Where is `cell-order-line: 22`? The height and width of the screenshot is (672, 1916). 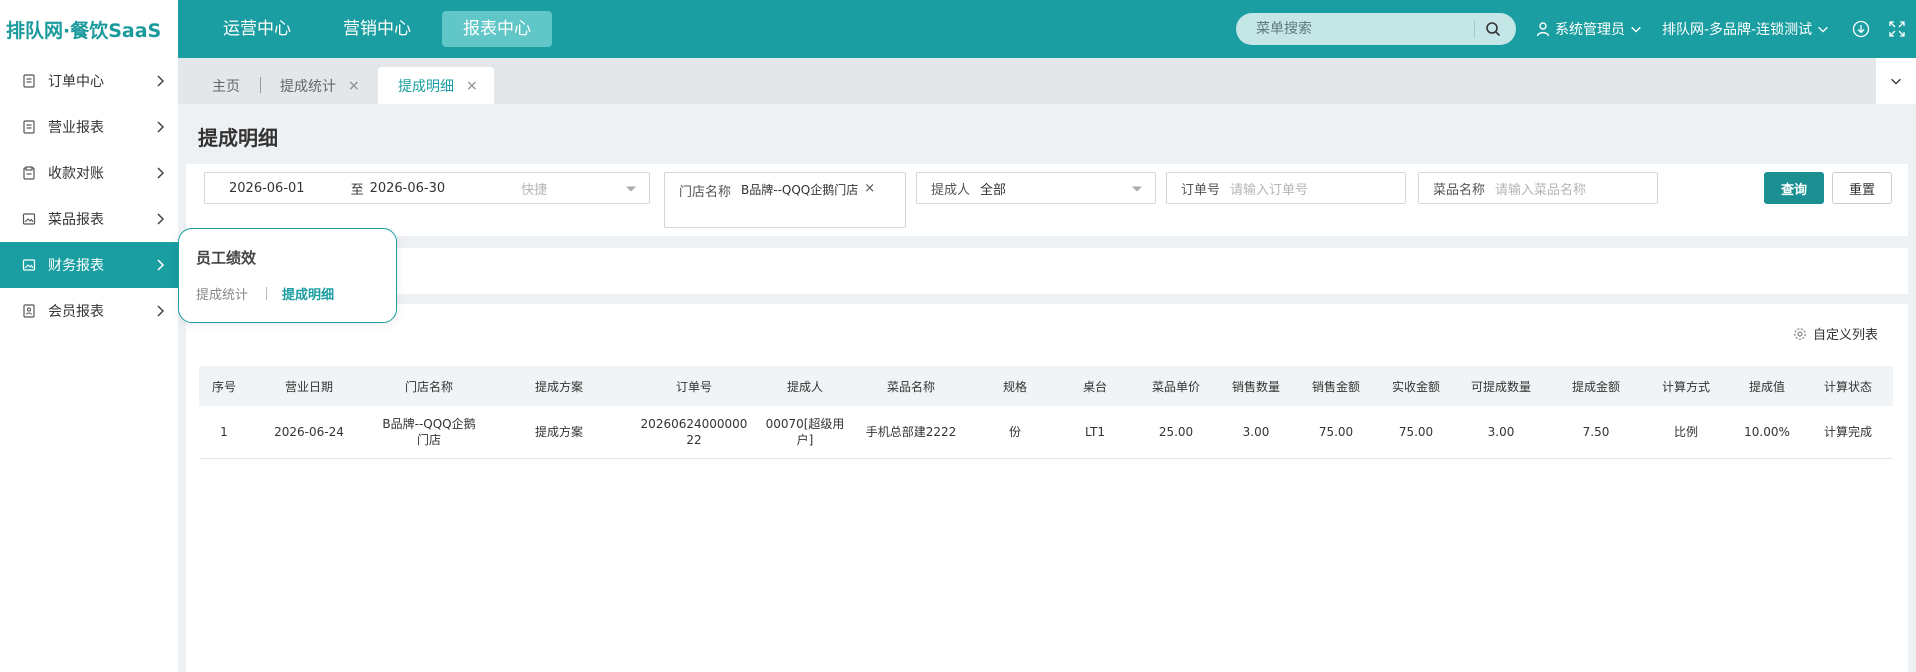
cell-order-line: 22 is located at coordinates (694, 439).